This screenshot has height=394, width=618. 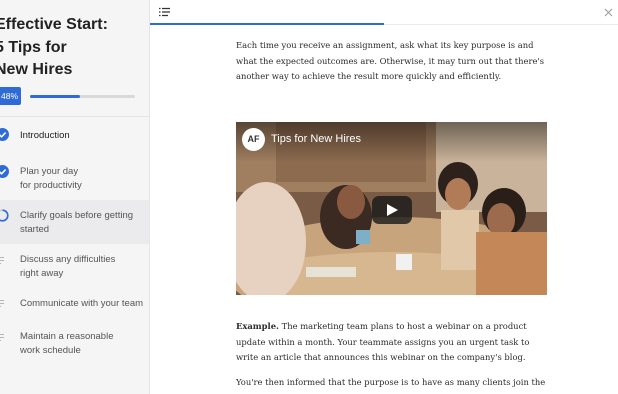 I want to click on lesson-item-plan-your-day: Plan your day for productivity, so click(x=74, y=178).